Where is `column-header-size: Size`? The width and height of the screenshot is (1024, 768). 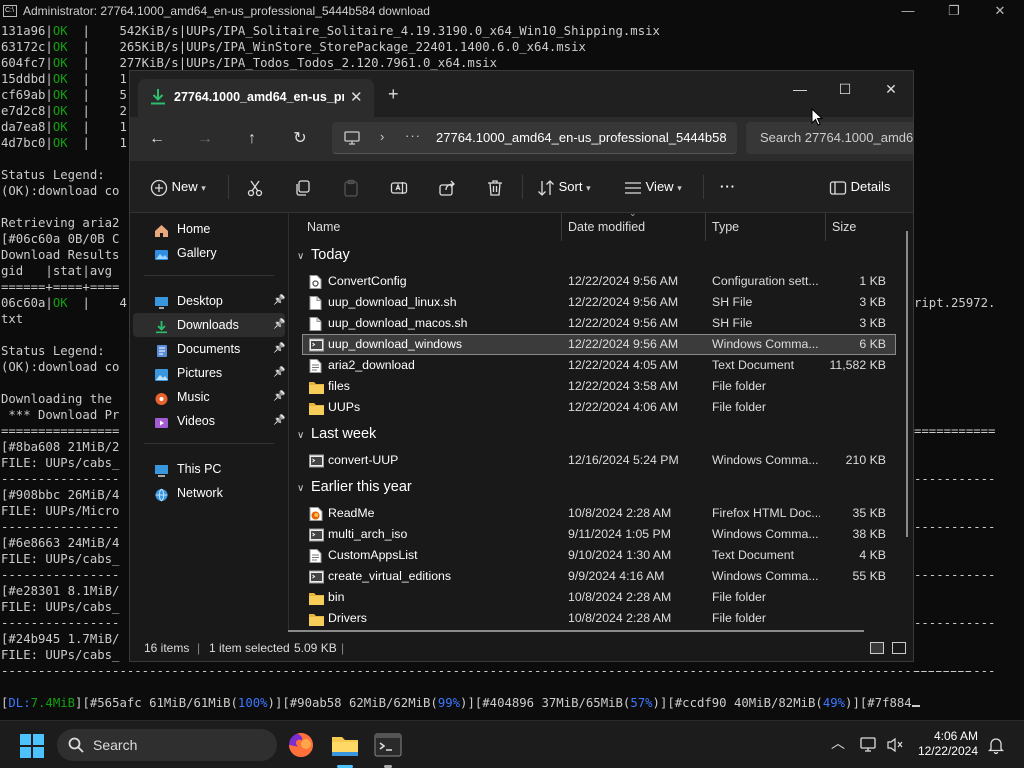
column-header-size: Size is located at coordinates (844, 227).